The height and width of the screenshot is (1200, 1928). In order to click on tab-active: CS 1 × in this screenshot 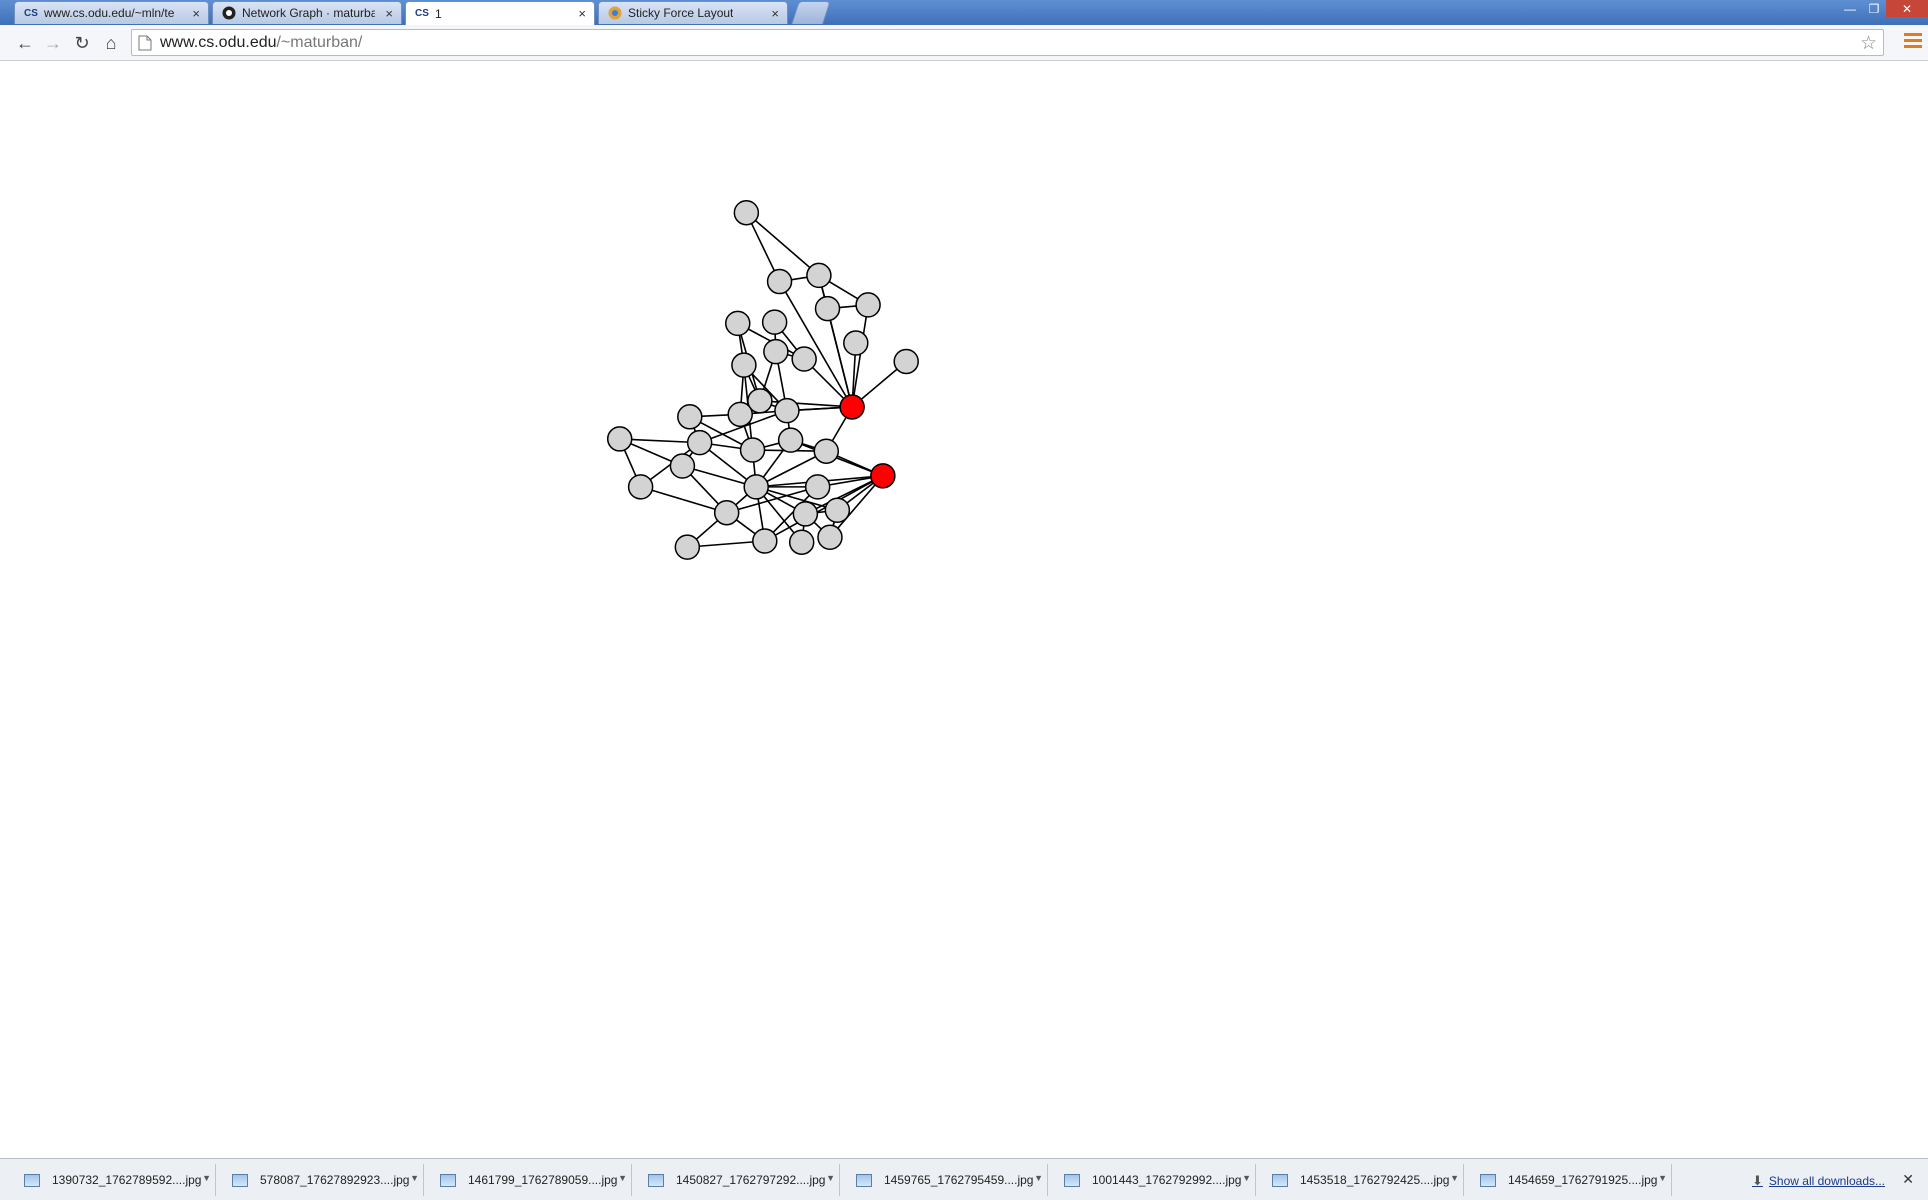, I will do `click(500, 13)`.